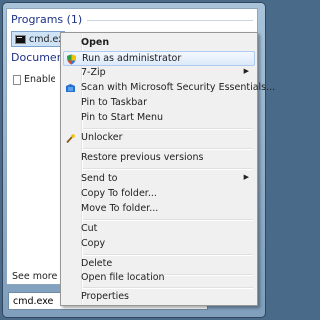  Describe the element at coordinates (102, 137) in the screenshot. I see `menu-item-label: Unlocker` at that location.